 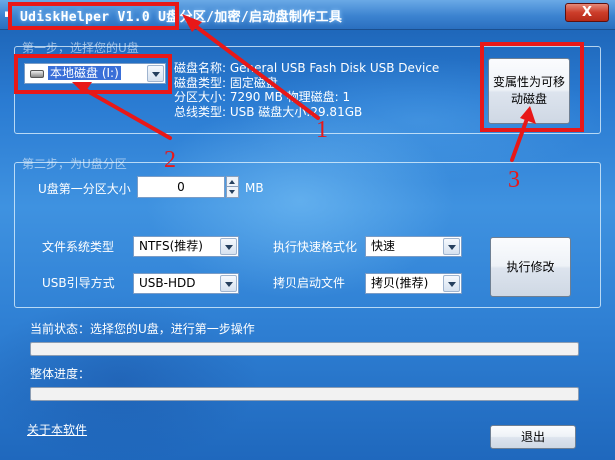 I want to click on annotation-number-1: 1, so click(x=322, y=130).